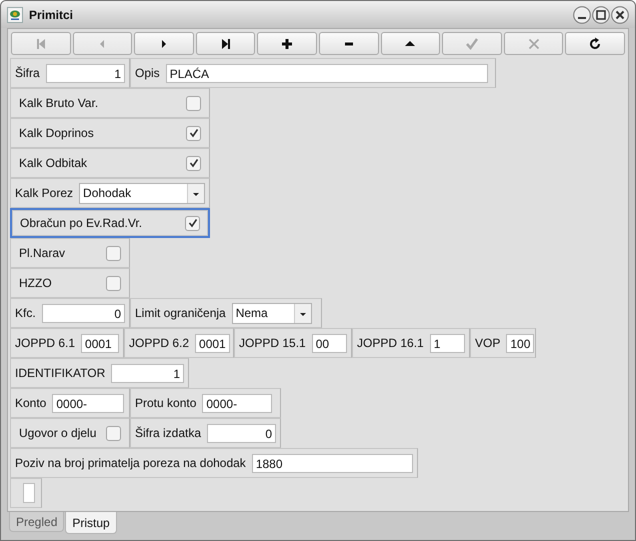 This screenshot has height=541, width=636. I want to click on checkbox-label: Ugovor o djelu, so click(58, 433).